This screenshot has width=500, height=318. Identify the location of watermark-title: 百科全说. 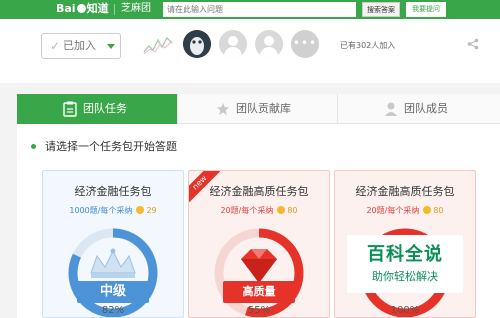
(405, 254).